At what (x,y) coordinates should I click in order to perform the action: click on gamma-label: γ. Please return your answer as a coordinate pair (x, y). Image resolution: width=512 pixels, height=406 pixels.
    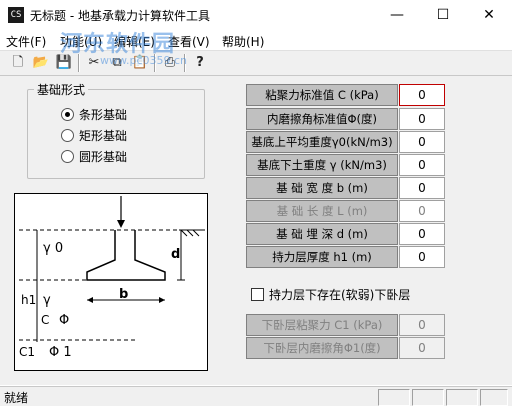
    Looking at the image, I should click on (47, 300).